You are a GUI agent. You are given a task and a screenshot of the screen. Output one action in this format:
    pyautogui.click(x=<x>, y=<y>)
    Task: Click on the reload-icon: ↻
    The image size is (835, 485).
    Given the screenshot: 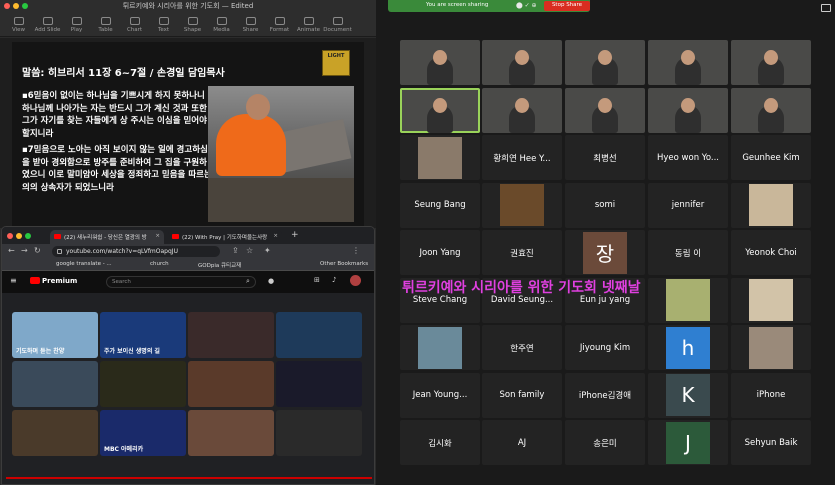 What is the action you would take?
    pyautogui.click(x=37, y=250)
    